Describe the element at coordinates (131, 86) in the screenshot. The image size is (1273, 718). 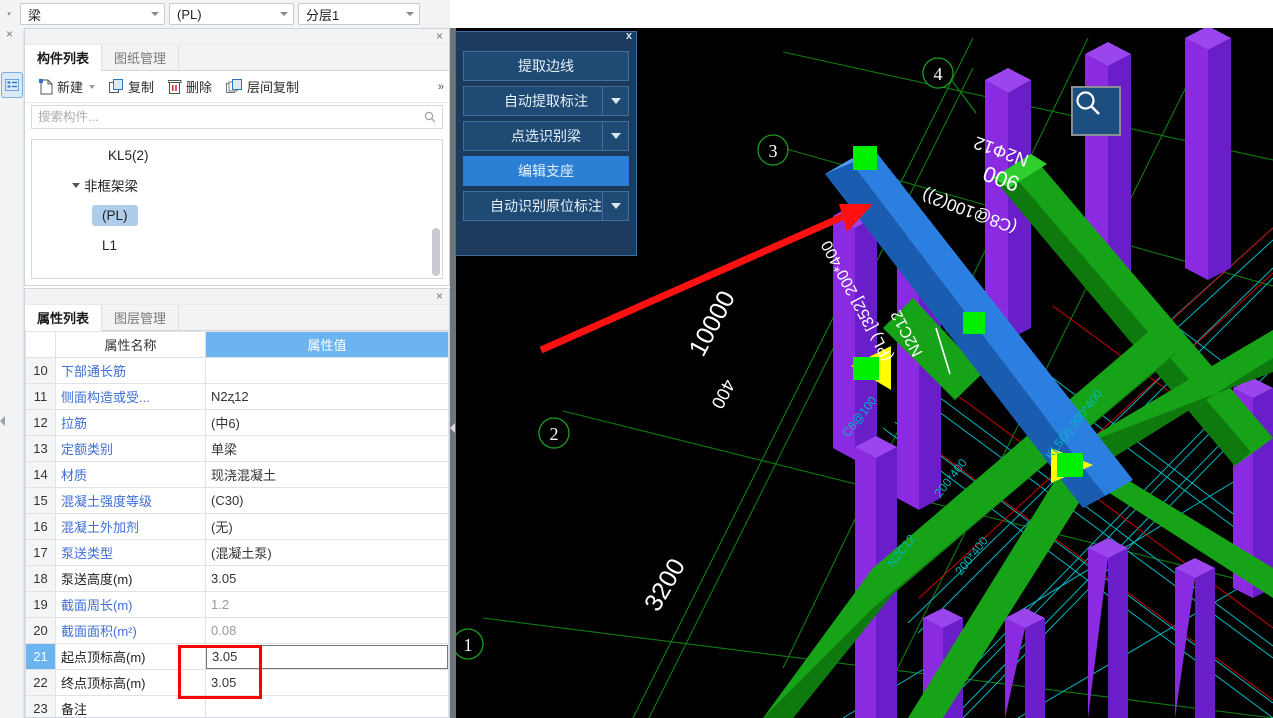
I see `copy-button: 复制` at that location.